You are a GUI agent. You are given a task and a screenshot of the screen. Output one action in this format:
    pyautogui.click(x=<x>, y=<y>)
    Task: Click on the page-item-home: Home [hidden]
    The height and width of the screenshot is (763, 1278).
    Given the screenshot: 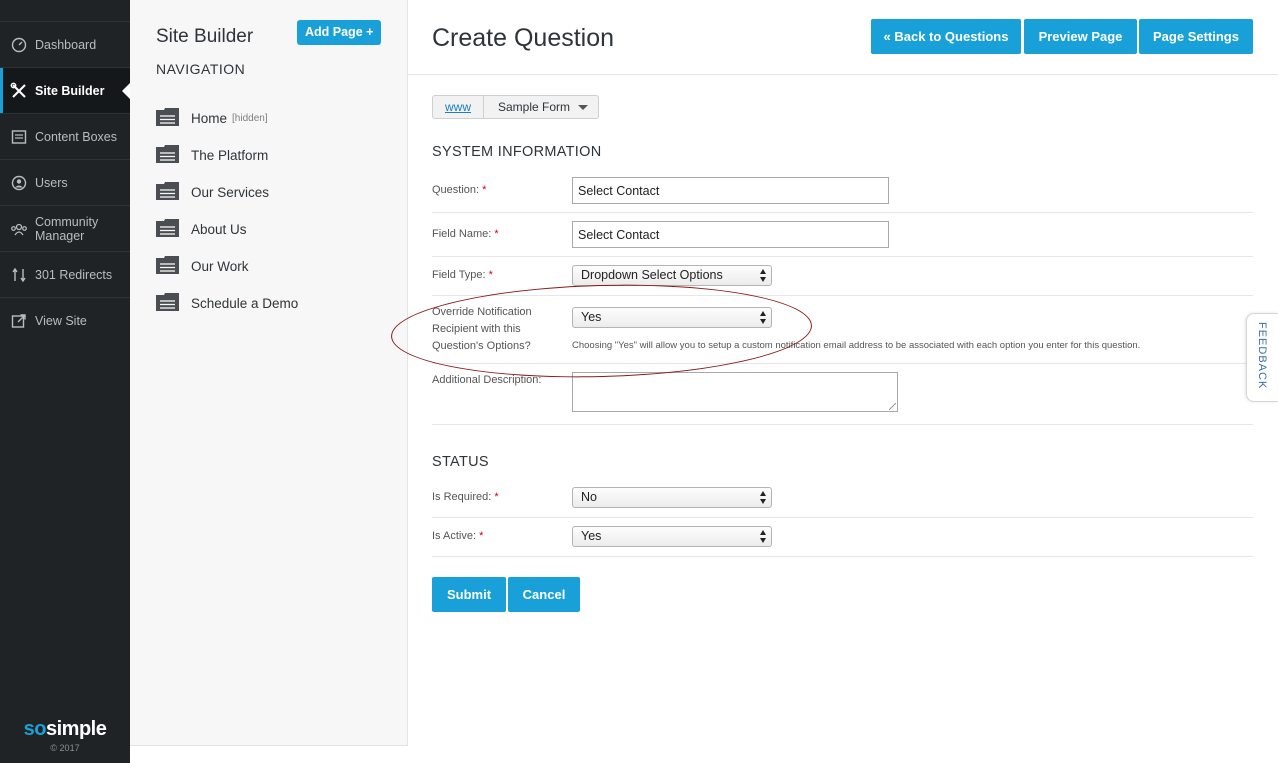 What is the action you would take?
    pyautogui.click(x=227, y=126)
    